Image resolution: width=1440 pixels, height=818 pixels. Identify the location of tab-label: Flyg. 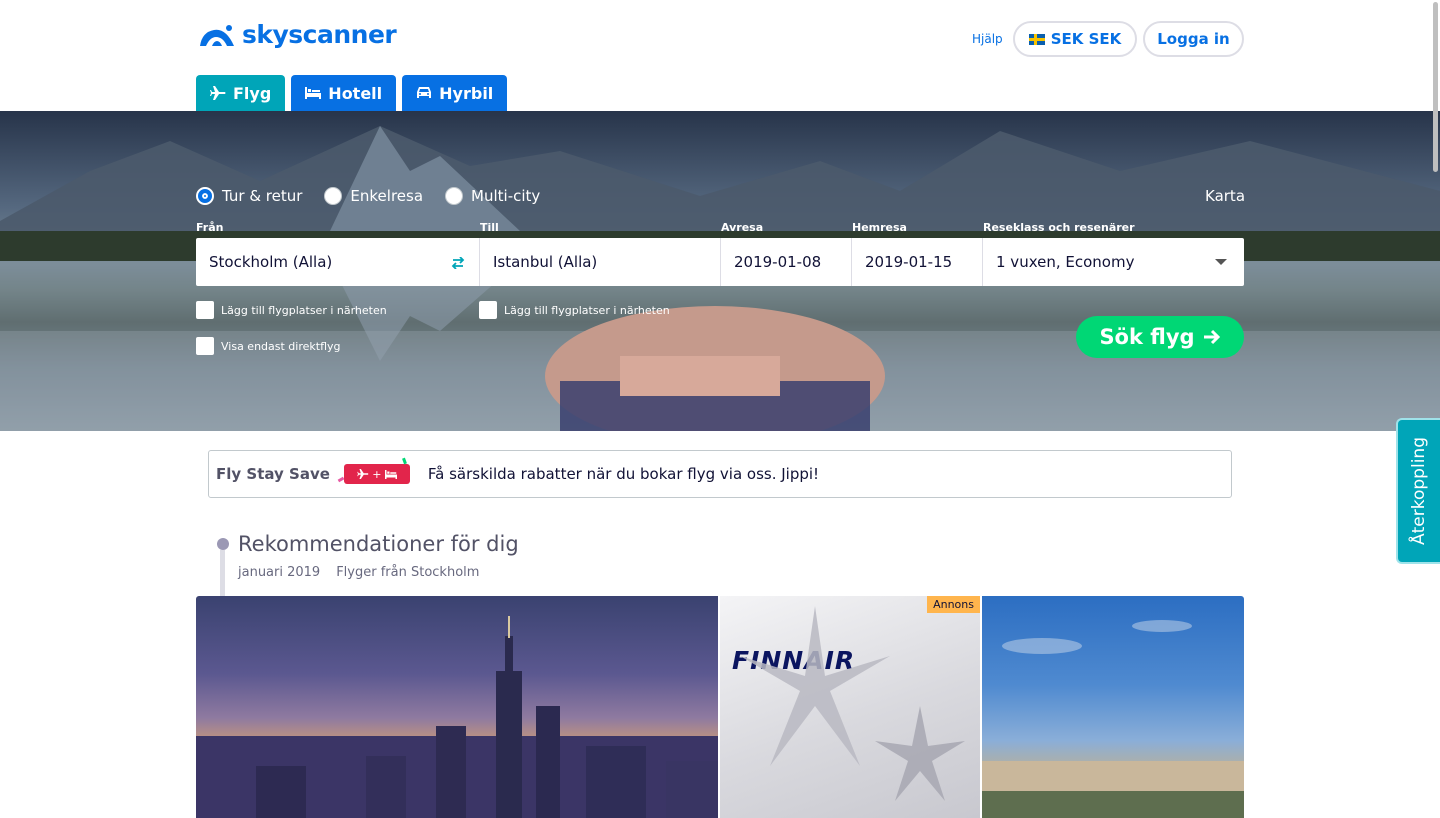
(252, 93).